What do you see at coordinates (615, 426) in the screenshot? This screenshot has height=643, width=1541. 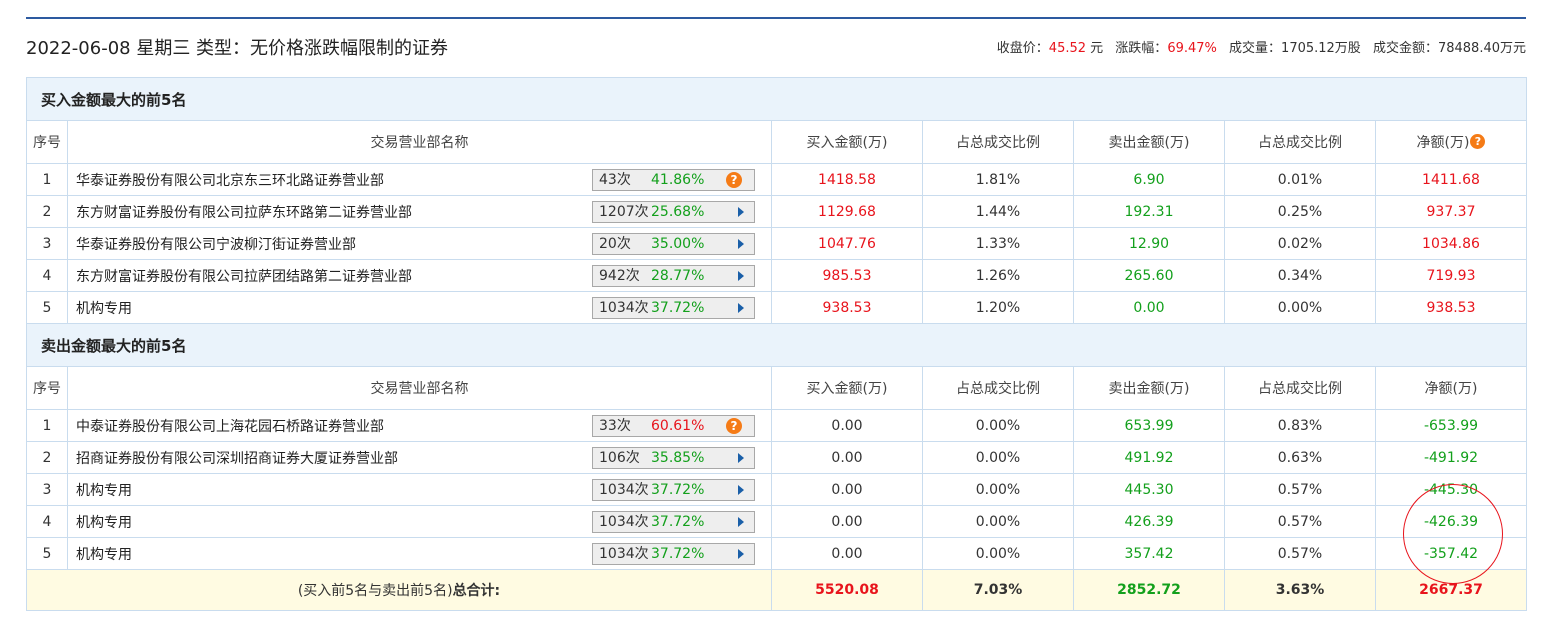 I see `listing-count: 33次` at bounding box center [615, 426].